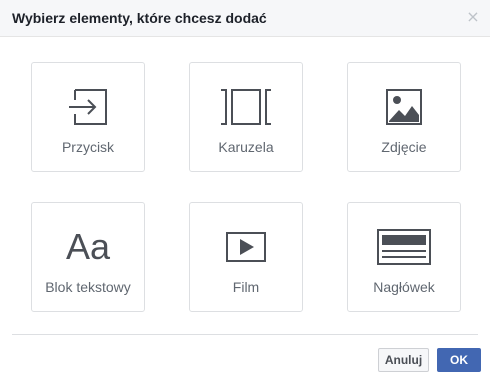 The width and height of the screenshot is (490, 382). I want to click on tile-label: Blok tekstowy, so click(88, 287).